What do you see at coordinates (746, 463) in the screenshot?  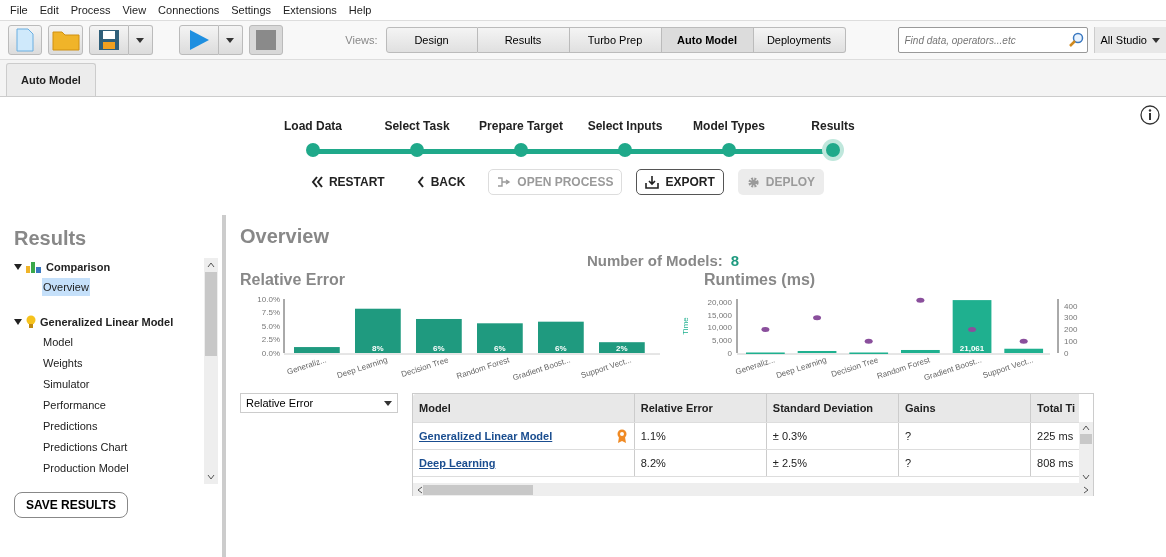 I see `table-row: Deep Learning 8.2% ± 2.5% ? 808 ms` at bounding box center [746, 463].